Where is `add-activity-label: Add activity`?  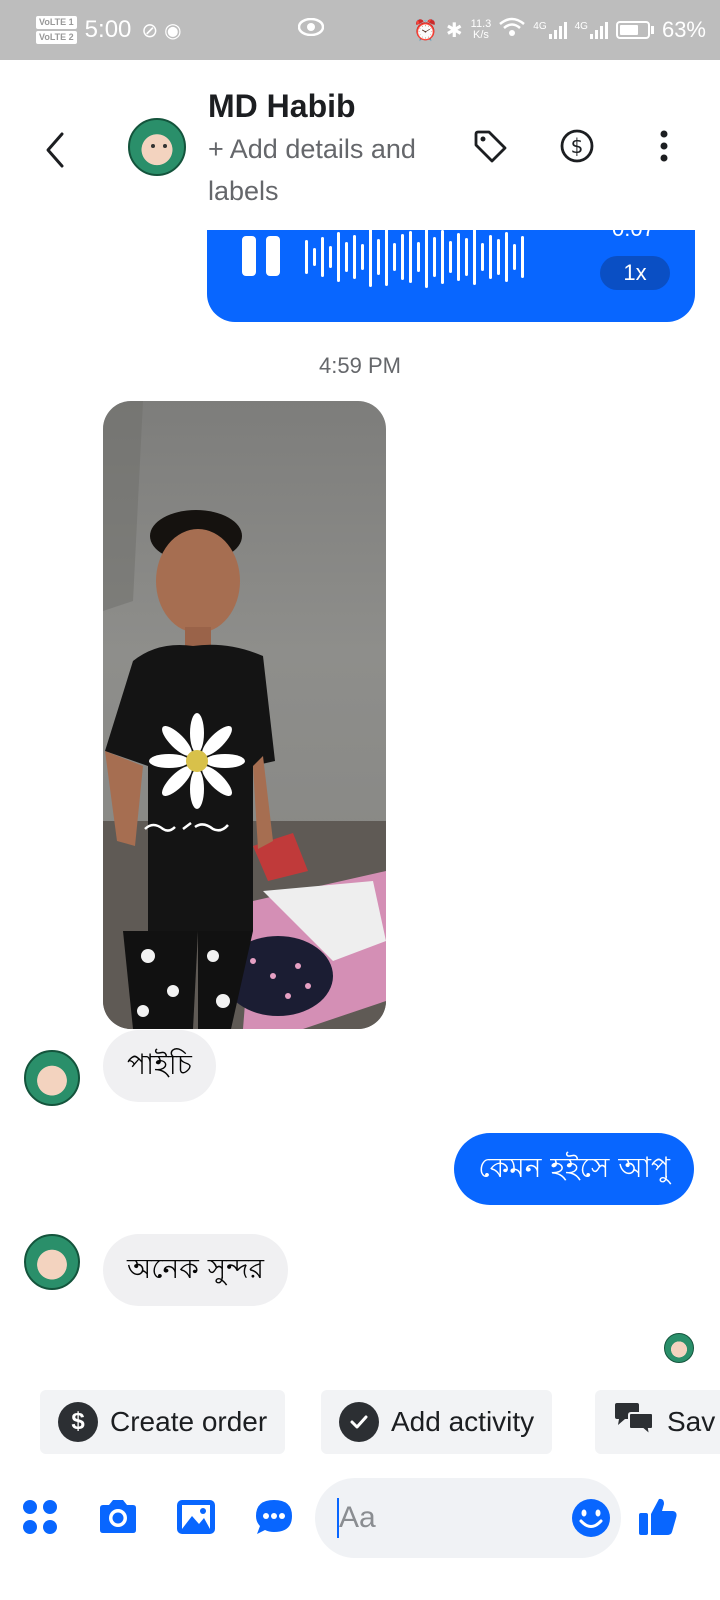 add-activity-label: Add activity is located at coordinates (463, 1421).